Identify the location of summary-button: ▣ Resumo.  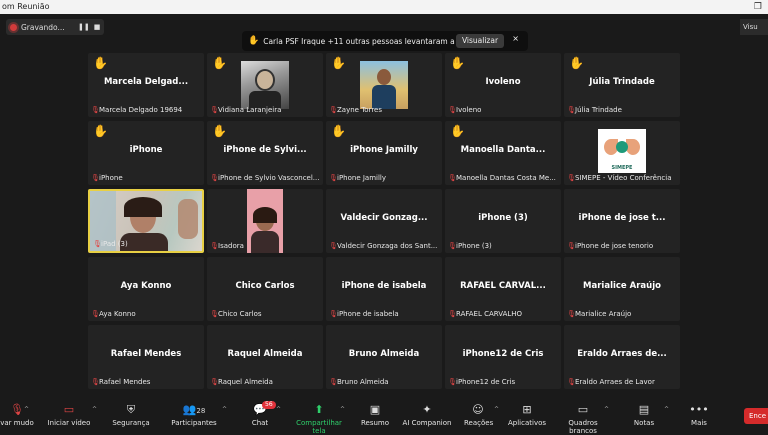
(375, 415).